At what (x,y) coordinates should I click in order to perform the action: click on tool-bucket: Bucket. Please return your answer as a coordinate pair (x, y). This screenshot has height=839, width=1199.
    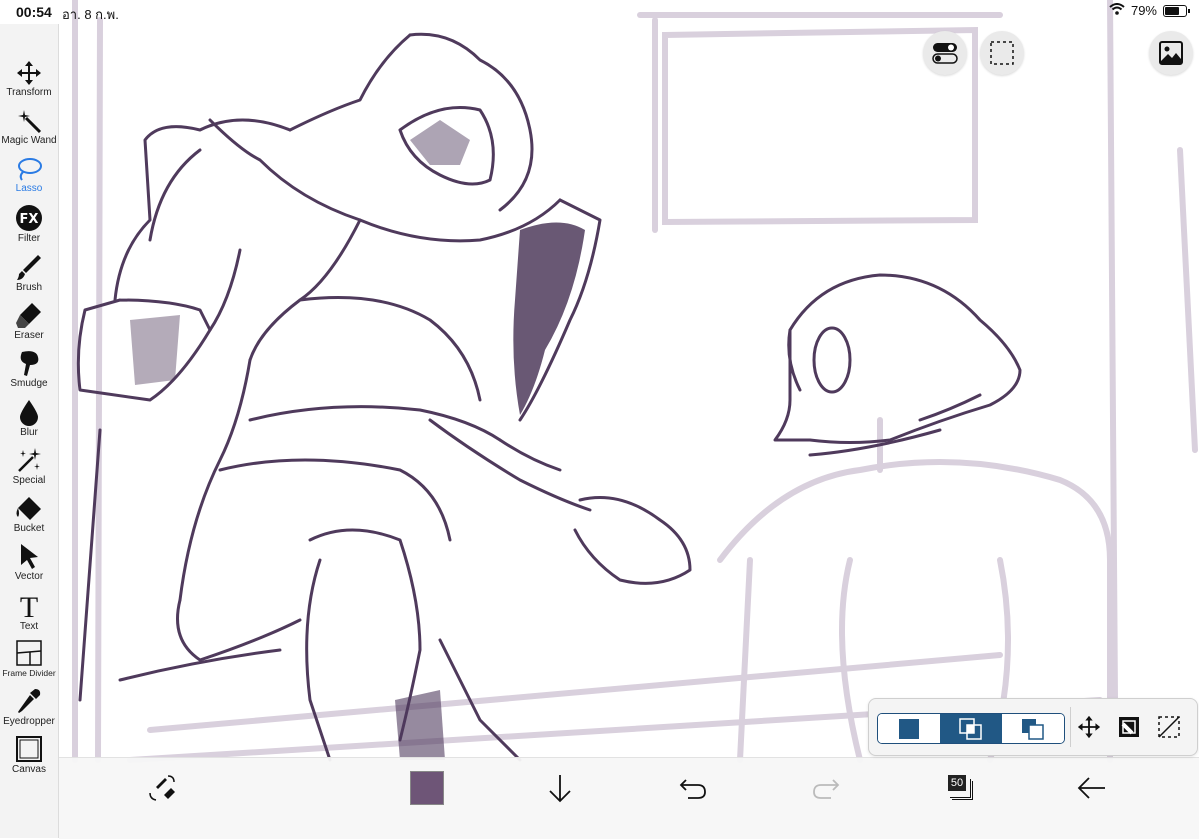
    Looking at the image, I should click on (29, 517).